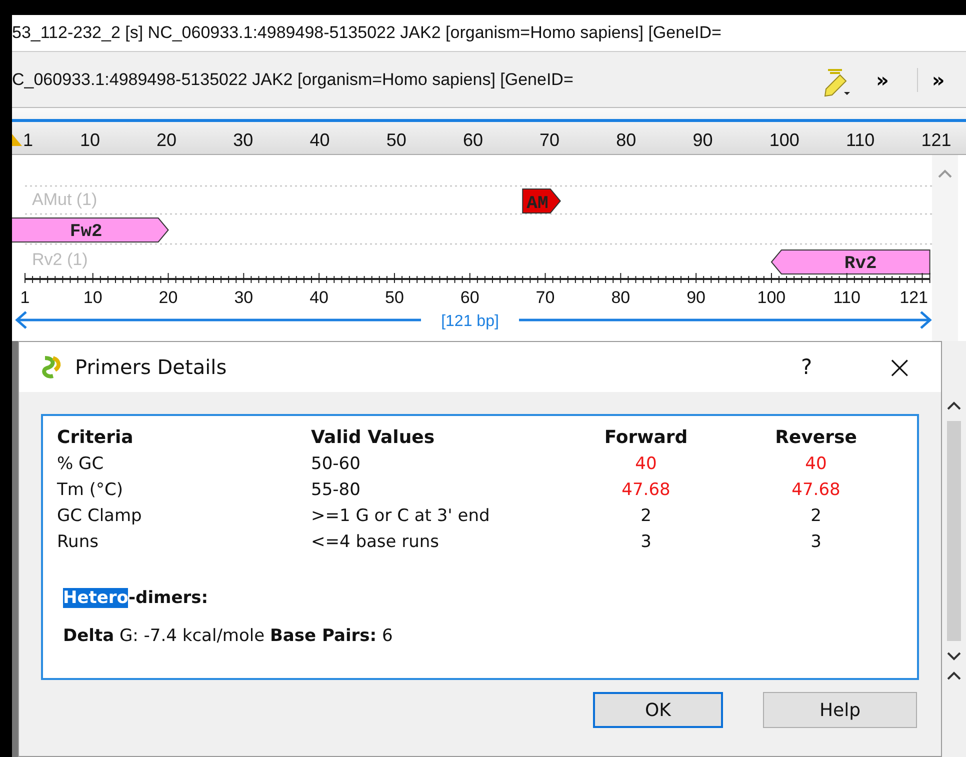  I want to click on start-marker-icon, so click(17, 140).